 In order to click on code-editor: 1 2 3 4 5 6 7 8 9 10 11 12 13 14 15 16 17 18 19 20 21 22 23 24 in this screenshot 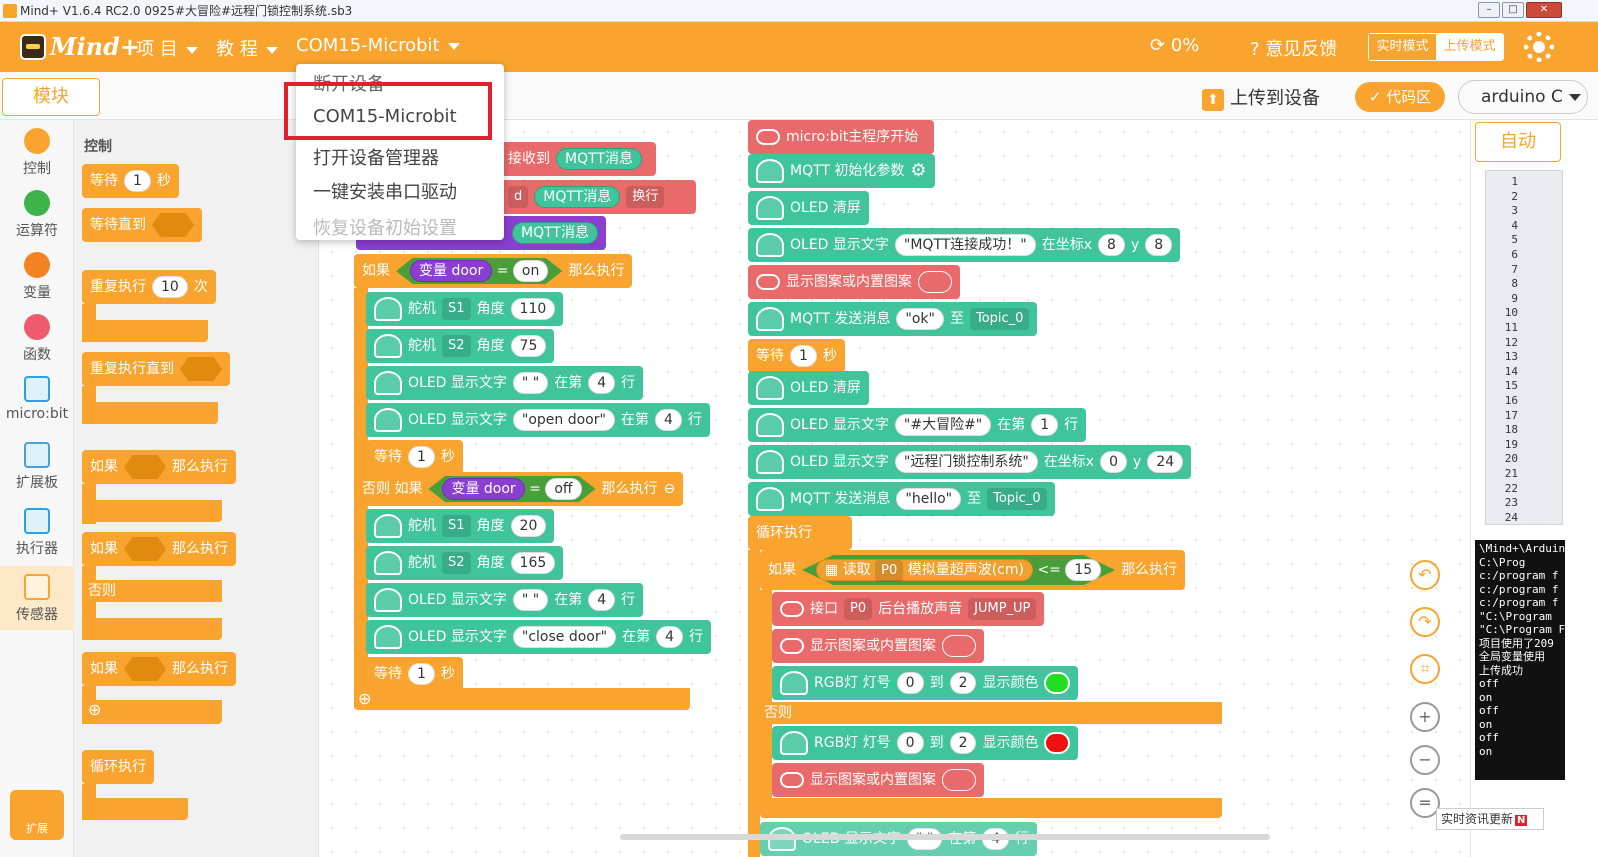, I will do `click(1524, 347)`.